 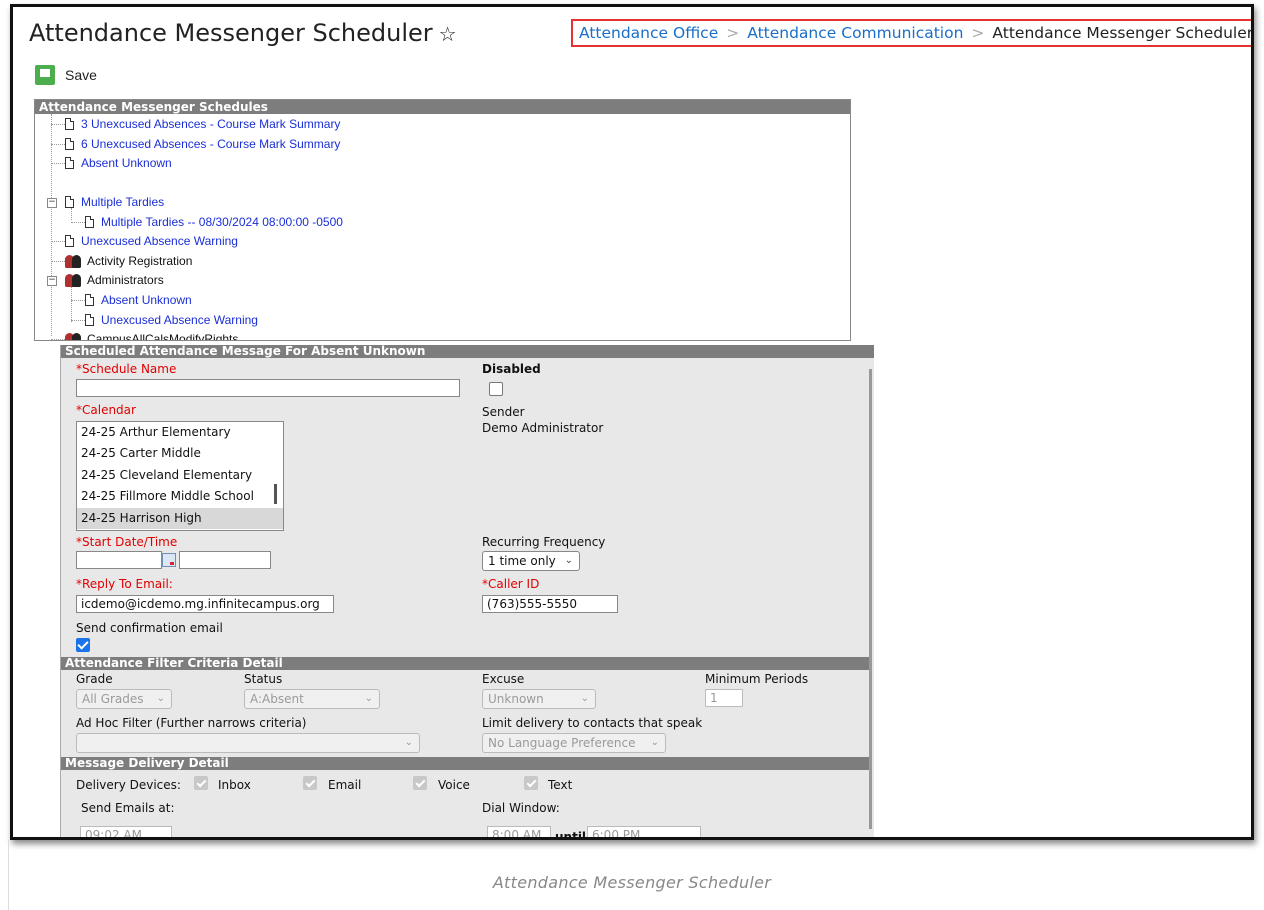 I want to click on send-emails-label: Send Emails at:, so click(x=128, y=808).